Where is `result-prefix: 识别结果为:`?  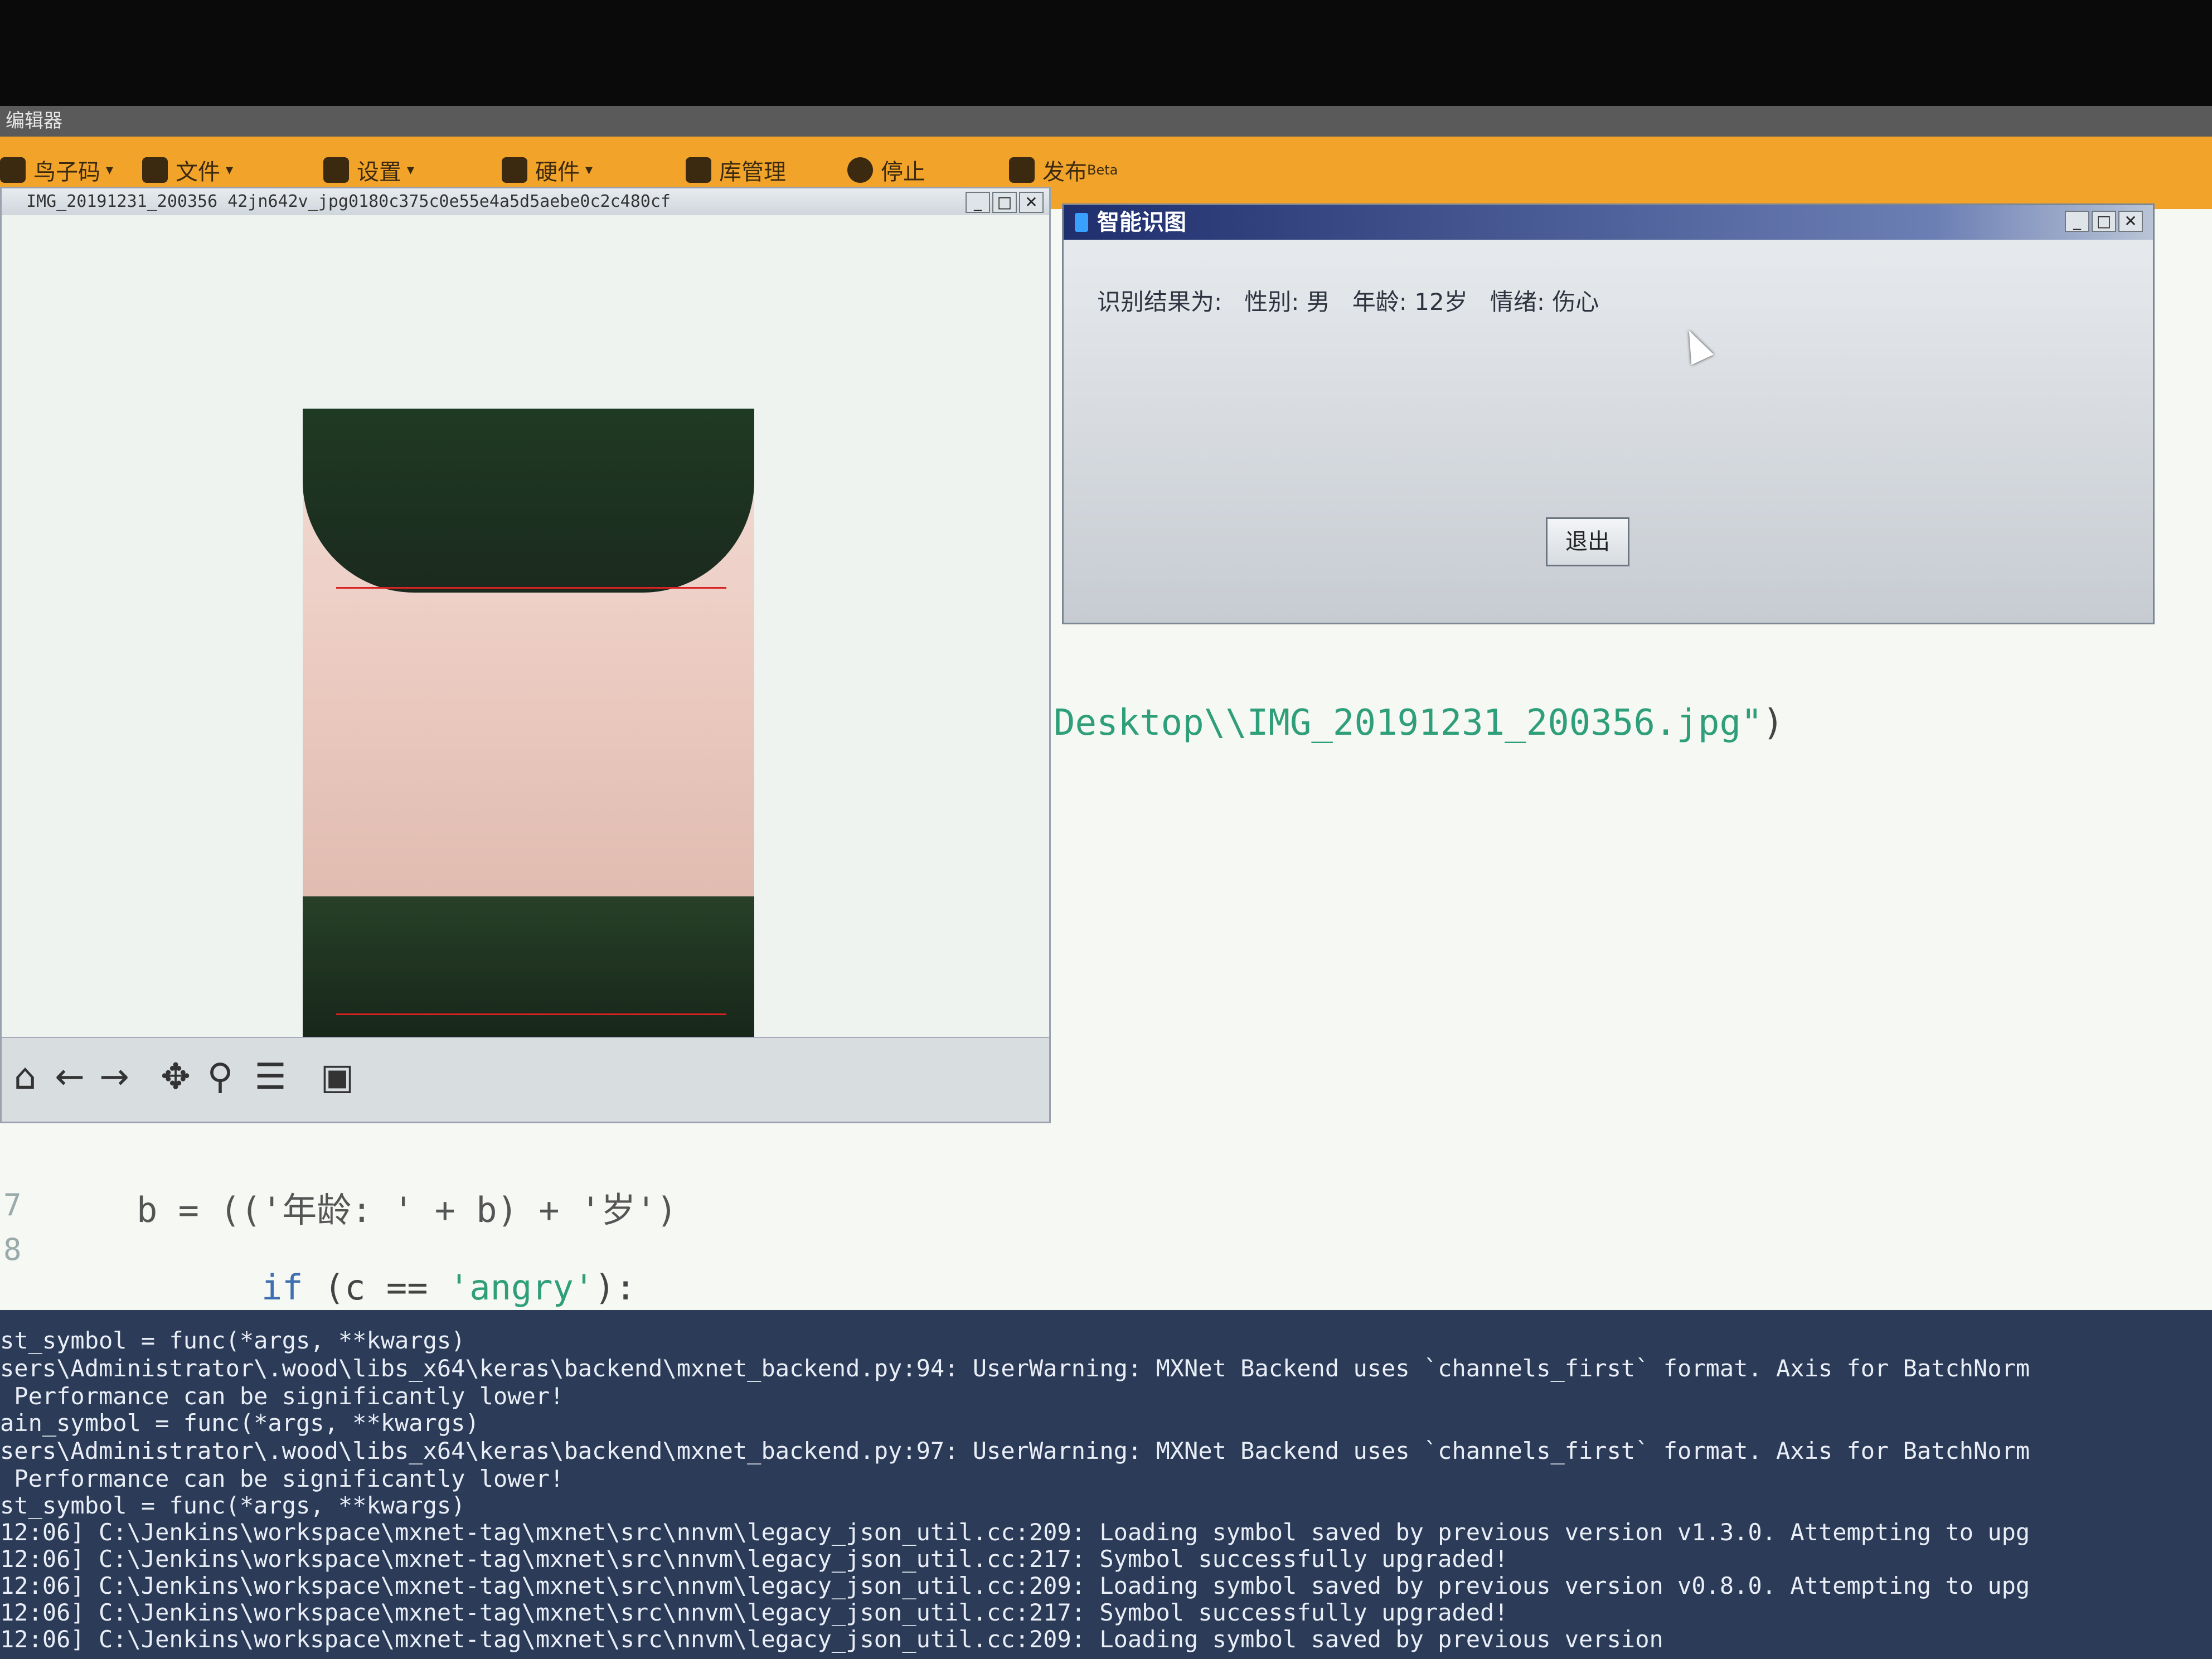
result-prefix: 识别结果为: is located at coordinates (1160, 302).